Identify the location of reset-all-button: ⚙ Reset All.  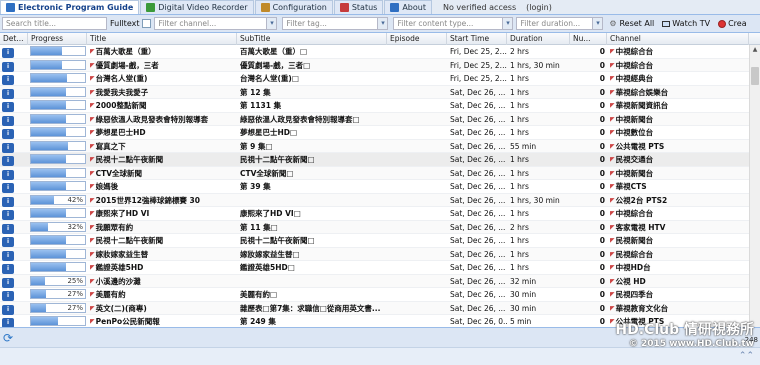
(631, 23).